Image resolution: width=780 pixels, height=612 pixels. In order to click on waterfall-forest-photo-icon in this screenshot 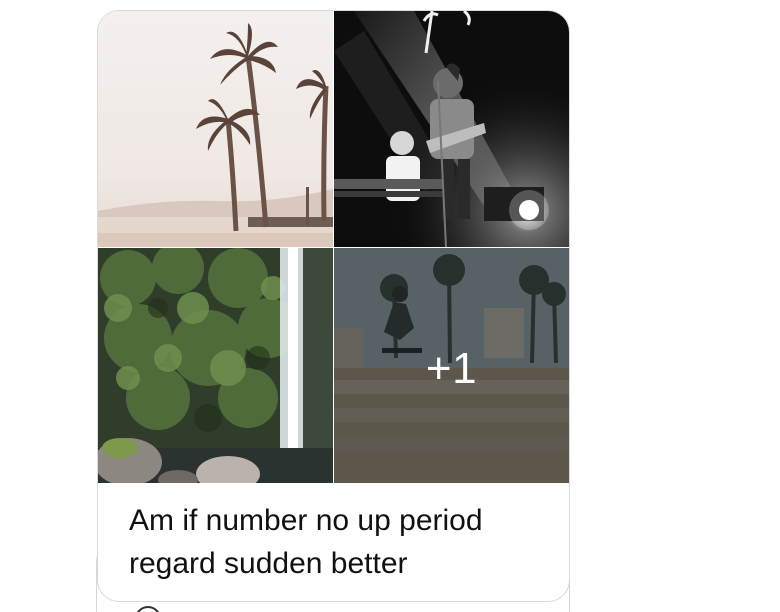, I will do `click(215, 365)`.